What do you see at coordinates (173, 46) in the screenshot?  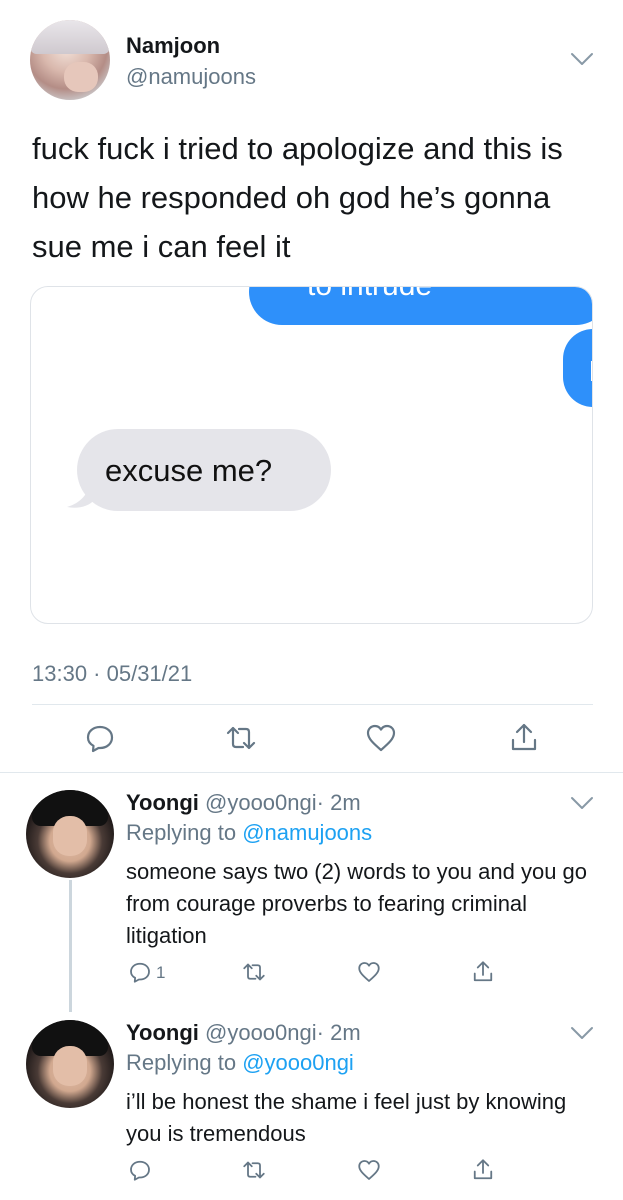 I see `author-name: Namjoon` at bounding box center [173, 46].